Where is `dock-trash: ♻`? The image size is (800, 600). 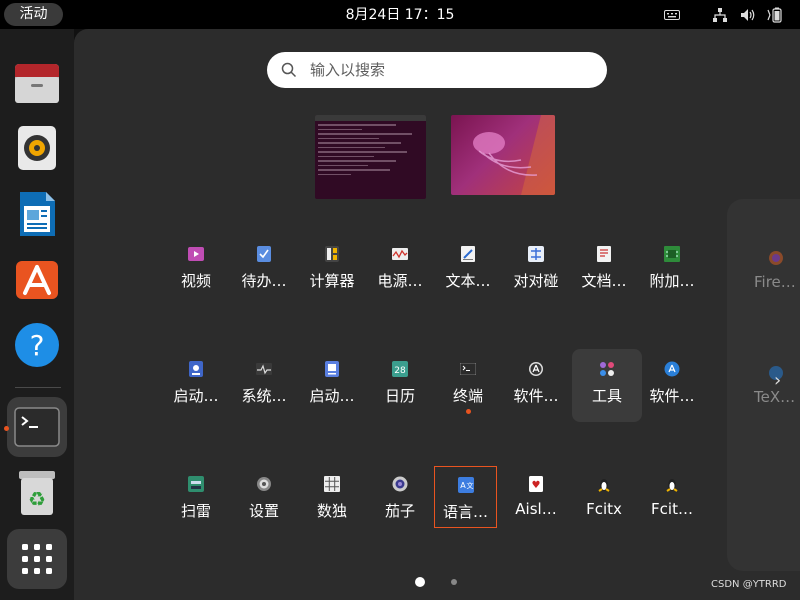
dock-trash: ♻ is located at coordinates (37, 493).